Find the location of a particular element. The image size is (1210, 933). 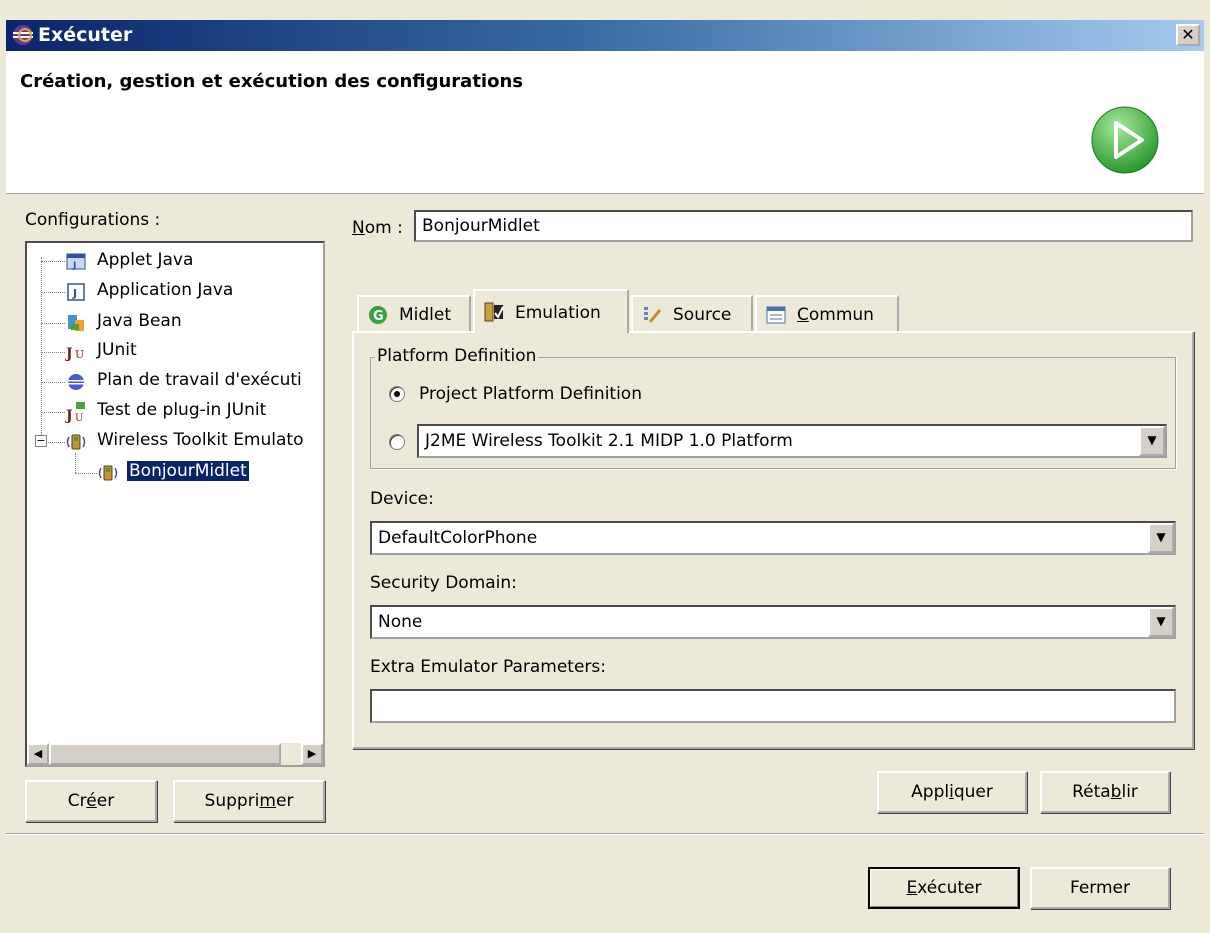

security-domain-label: Security Domain: is located at coordinates (443, 583).